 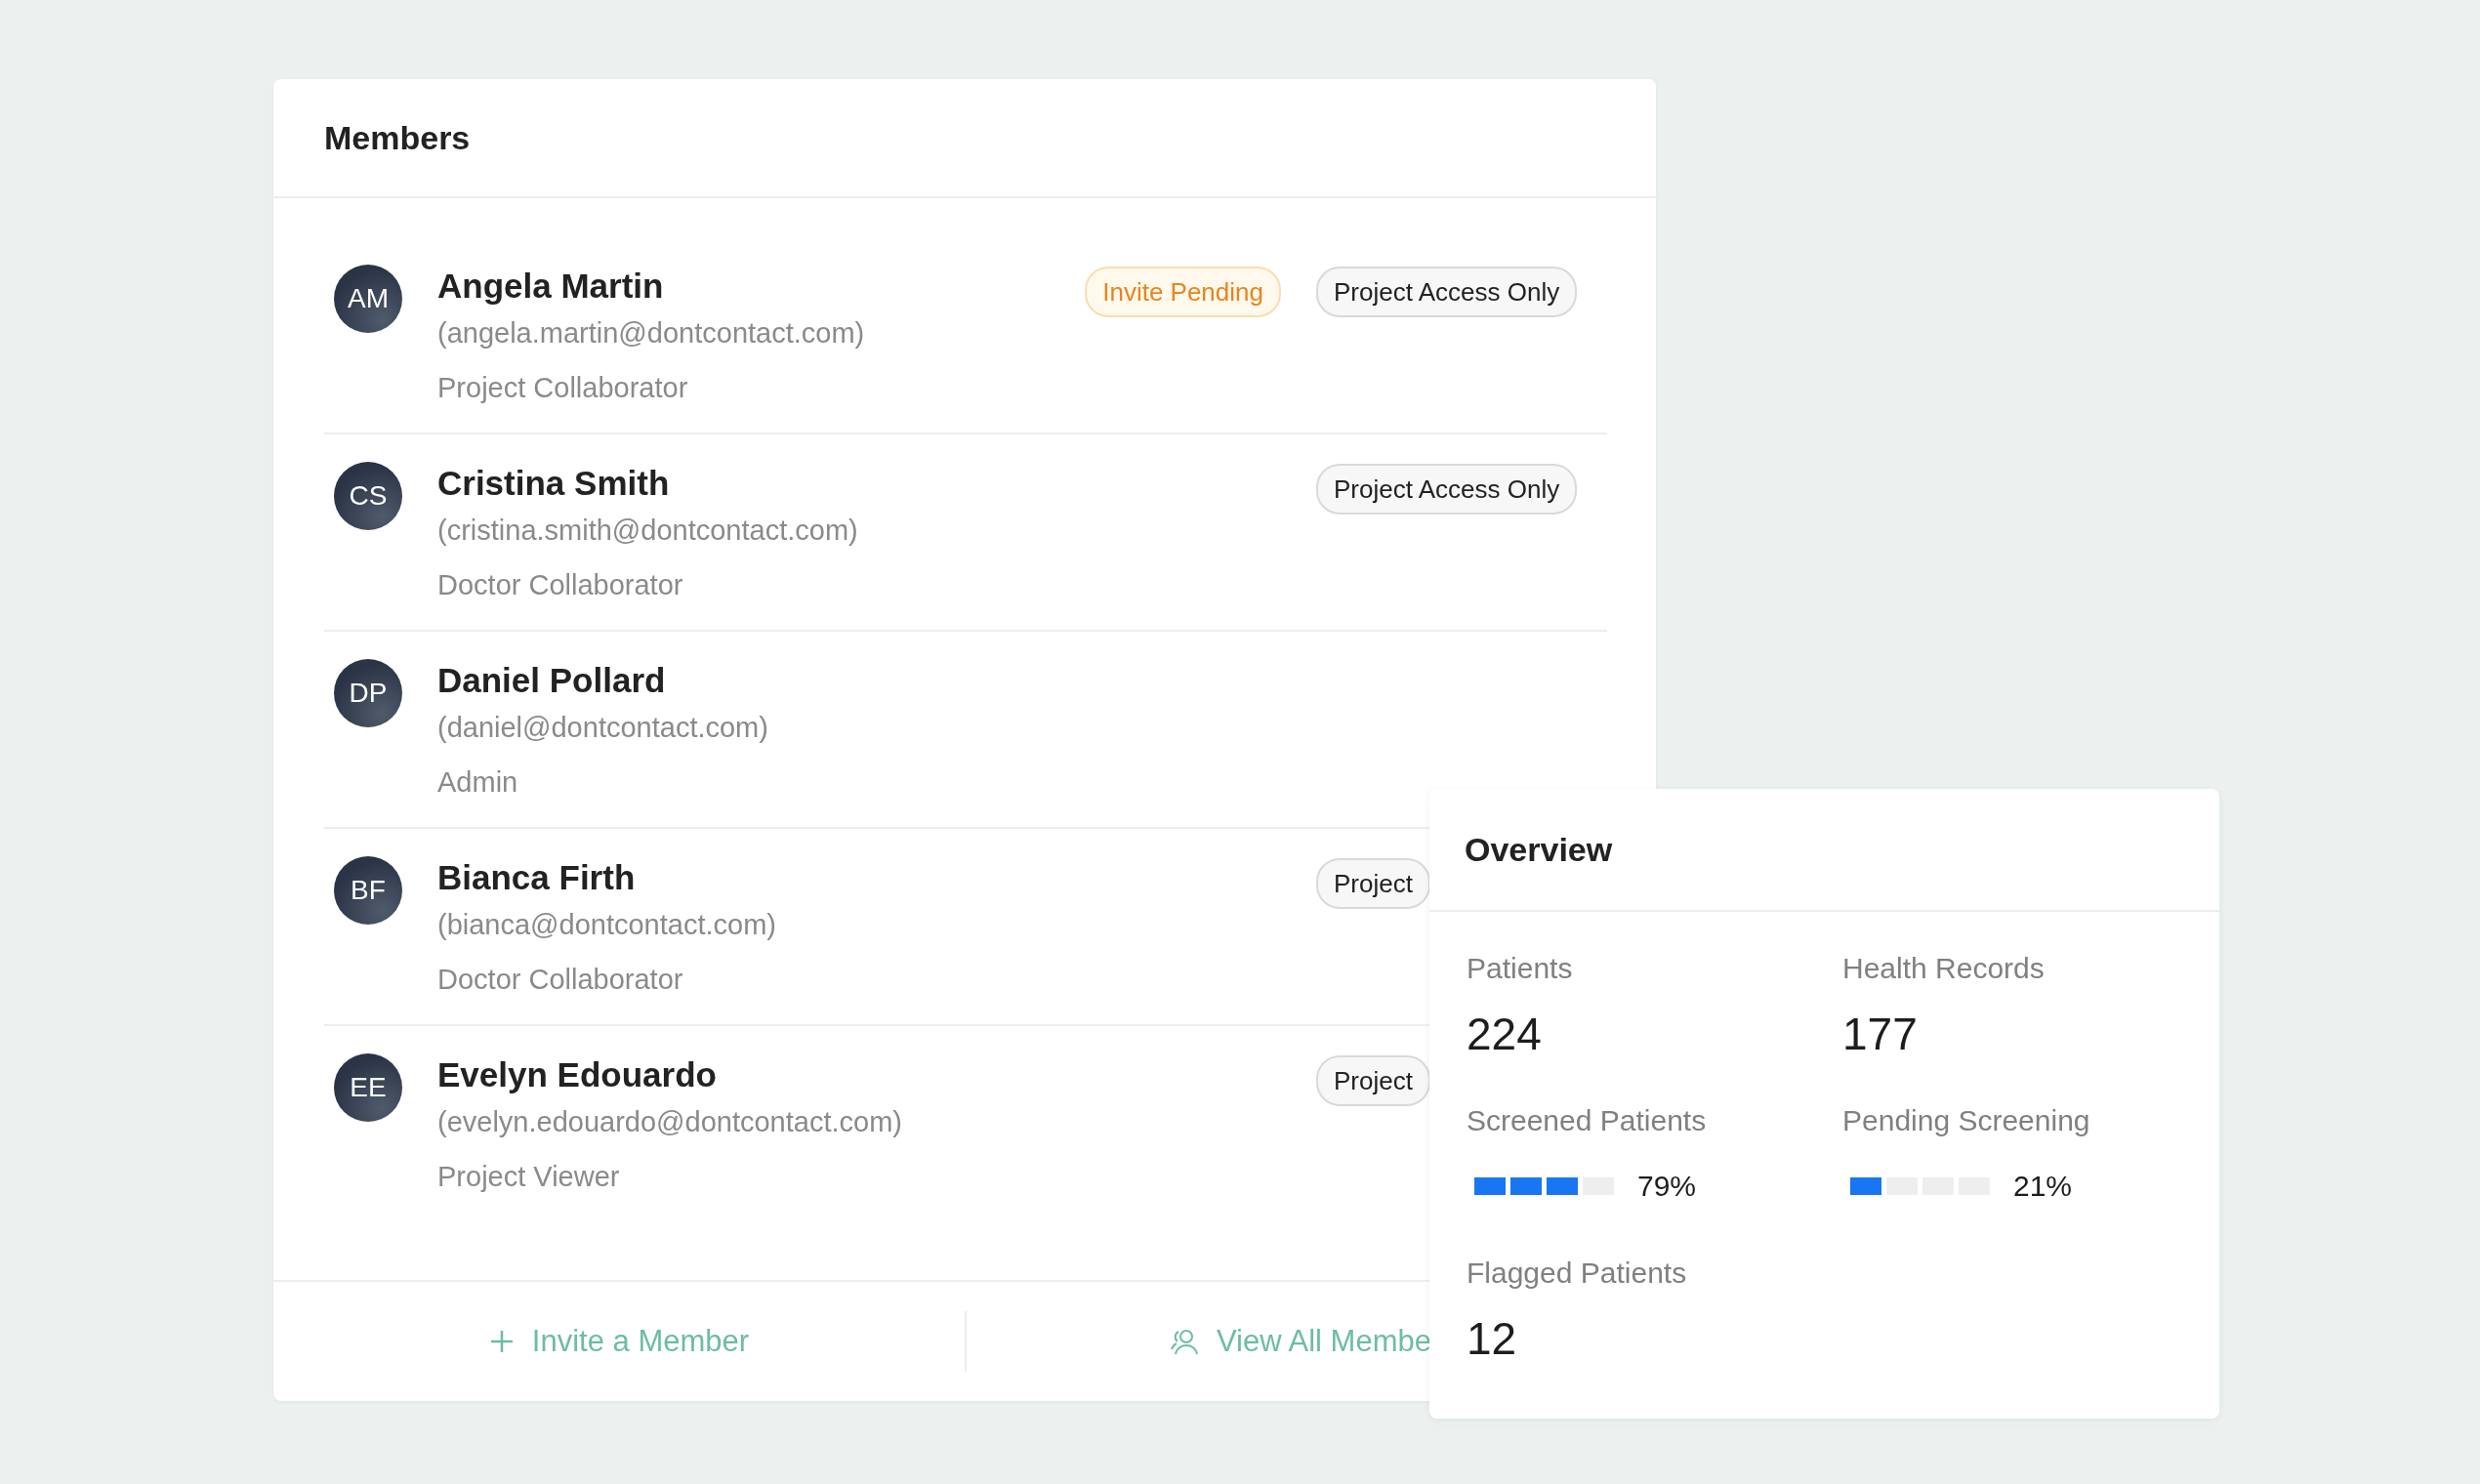 What do you see at coordinates (563, 388) in the screenshot?
I see `member-role: Project Collaborator` at bounding box center [563, 388].